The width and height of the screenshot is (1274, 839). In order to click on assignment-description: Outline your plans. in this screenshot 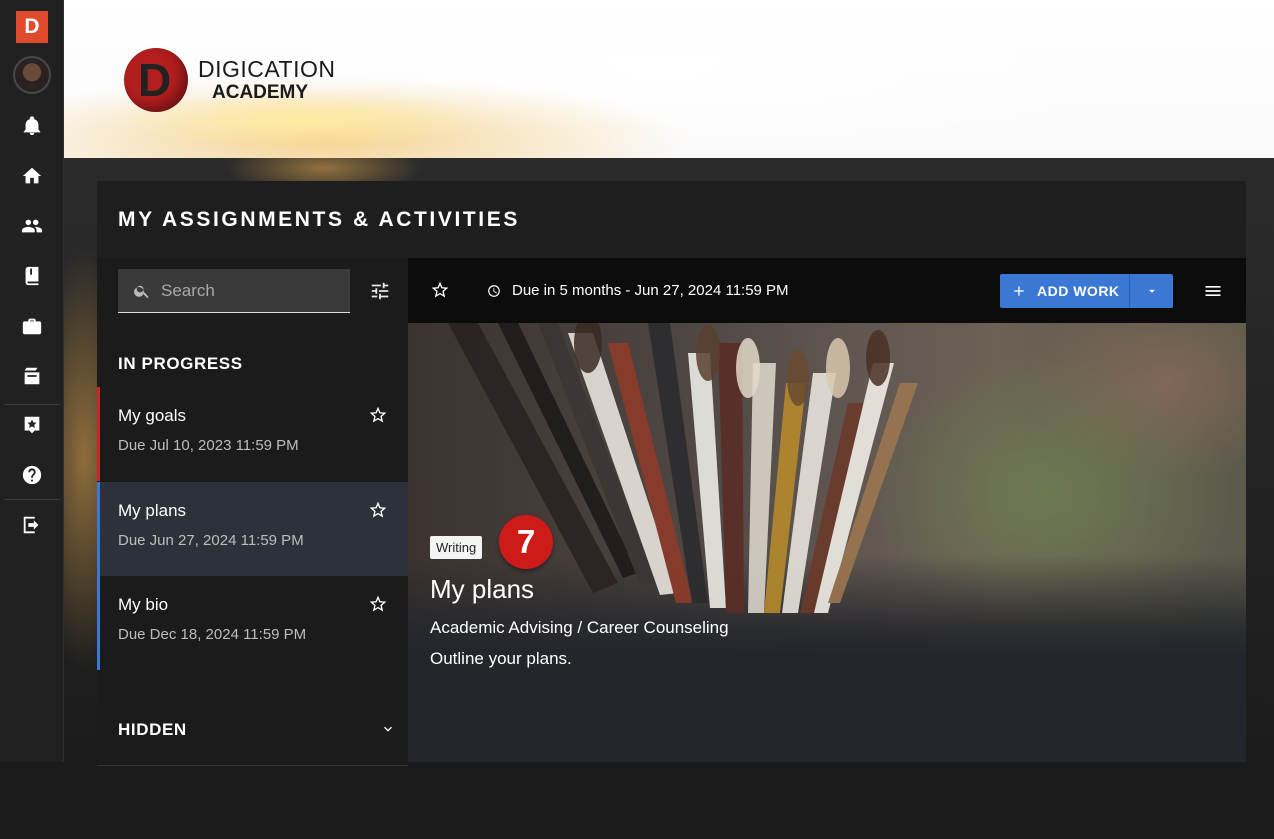, I will do `click(501, 658)`.